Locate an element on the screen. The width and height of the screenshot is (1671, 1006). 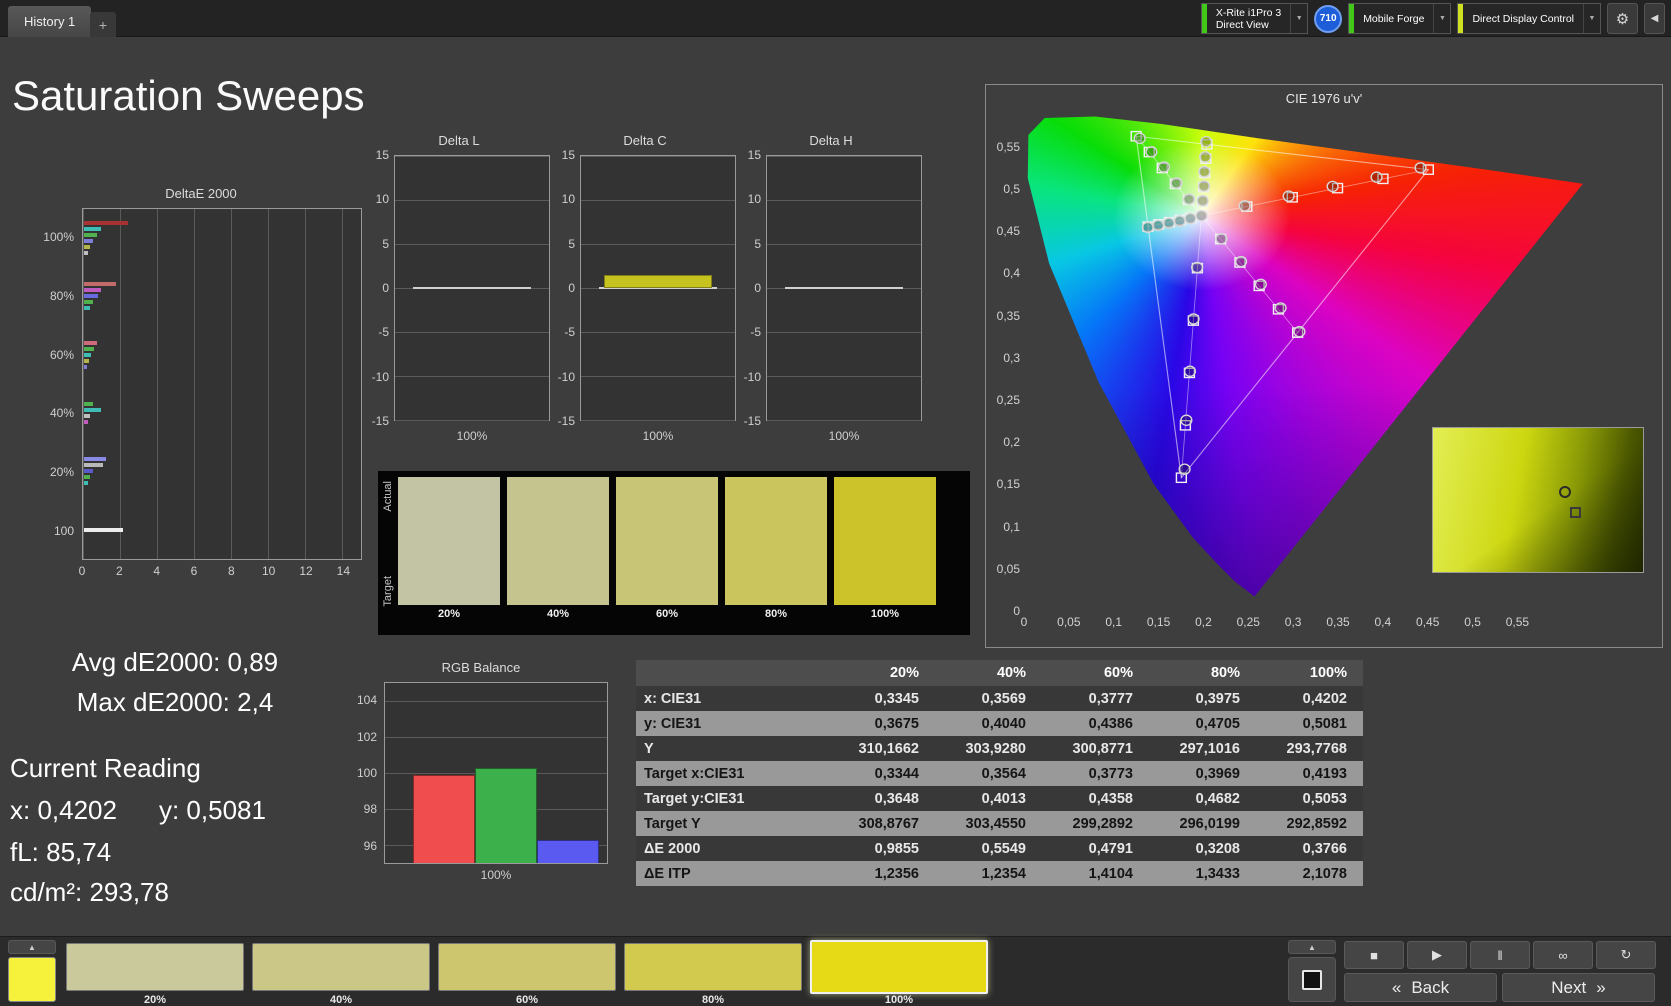
table-cell: 0,3345 is located at coordinates (881, 698).